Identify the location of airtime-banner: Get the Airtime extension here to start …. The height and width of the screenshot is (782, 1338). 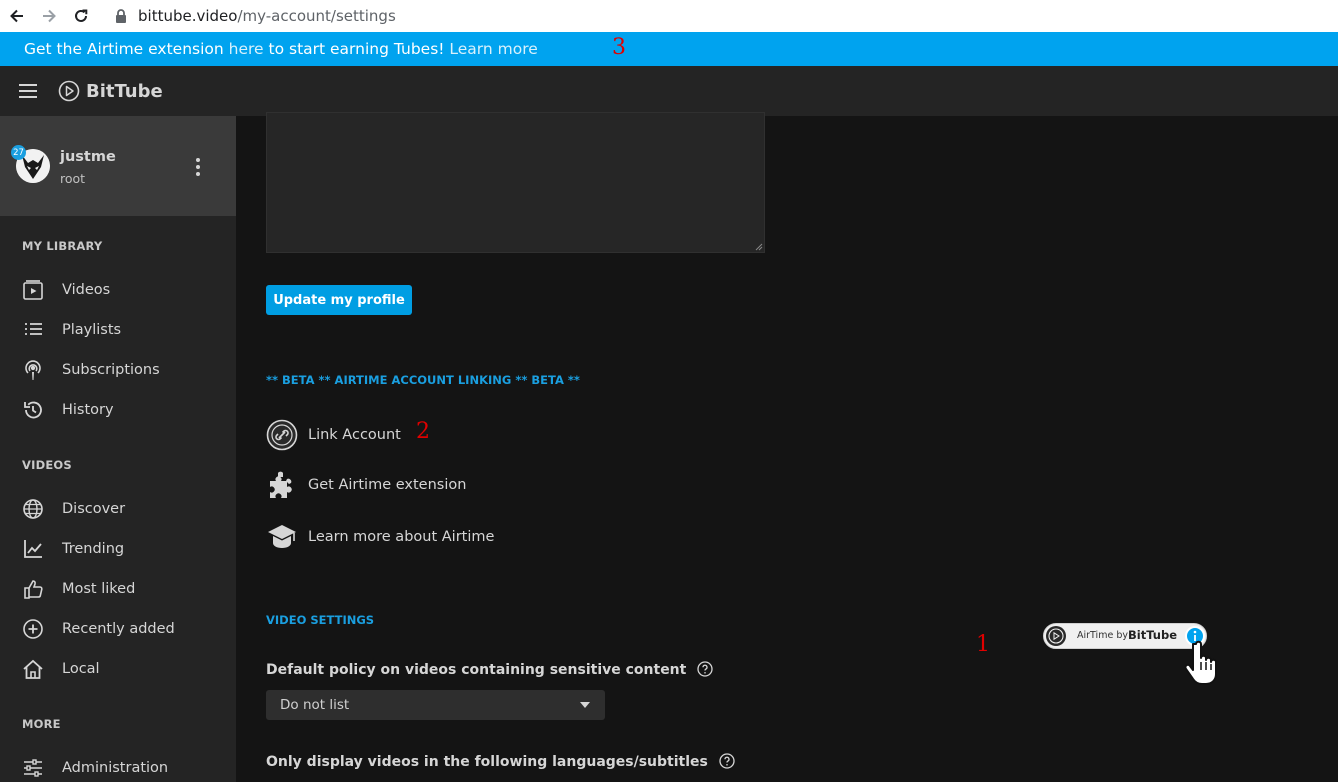
(669, 49).